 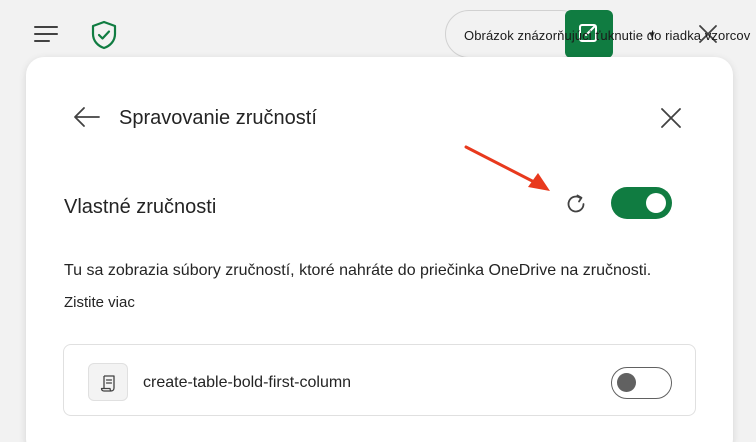 I want to click on hamburger-icon, so click(x=47, y=34).